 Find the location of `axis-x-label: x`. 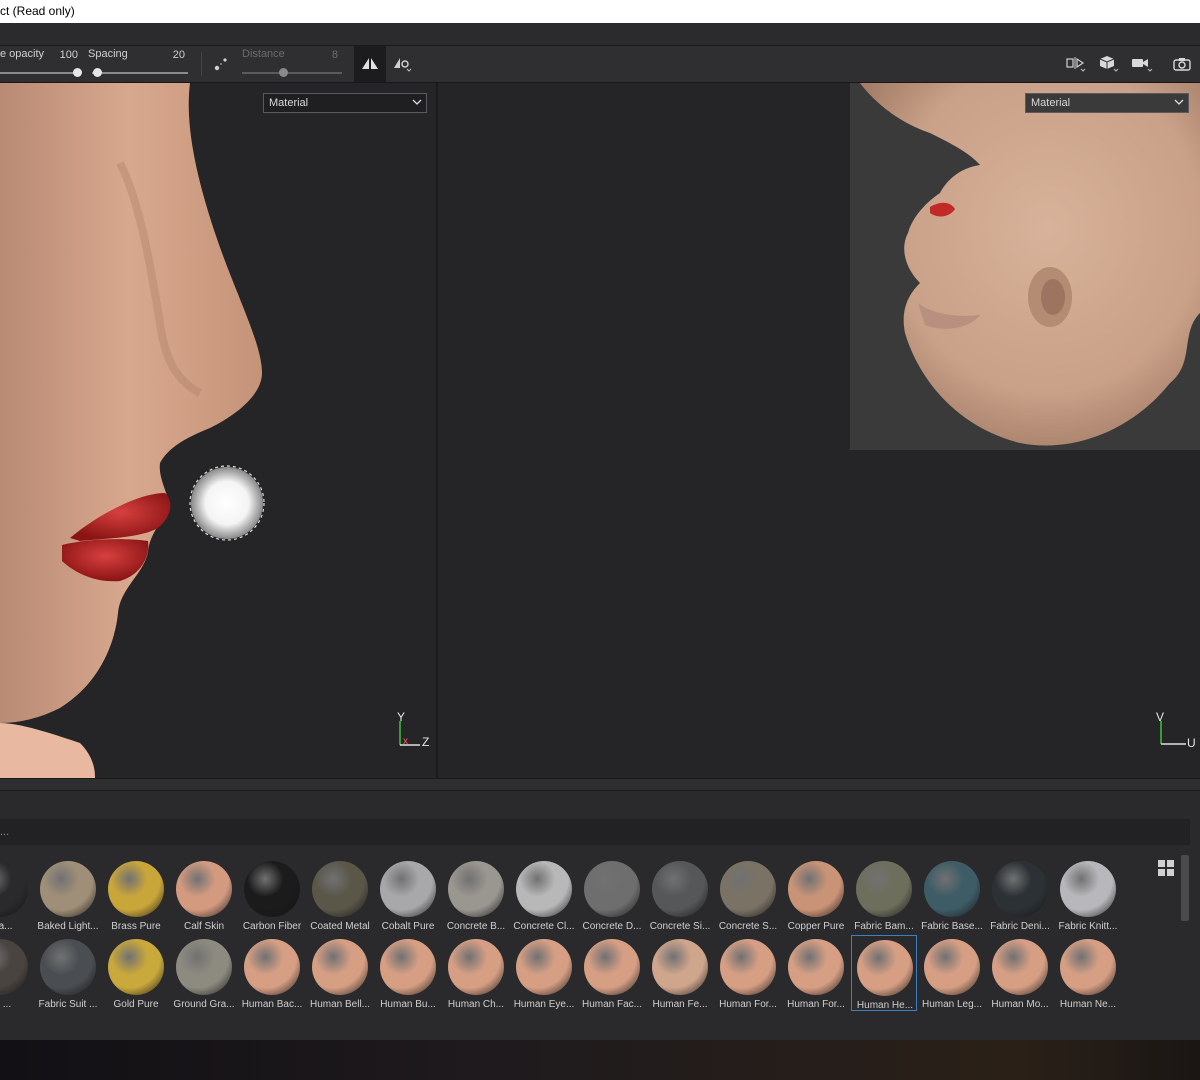

axis-x-label: x is located at coordinates (405, 741).